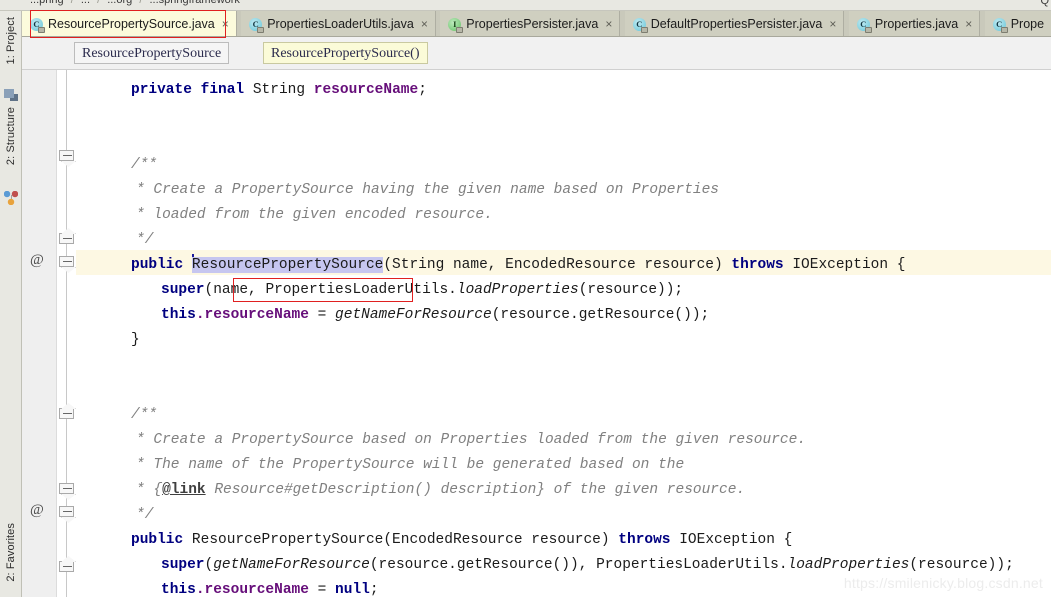 The width and height of the screenshot is (1051, 597). Describe the element at coordinates (161, 90) in the screenshot. I see `token-keyword: private` at that location.